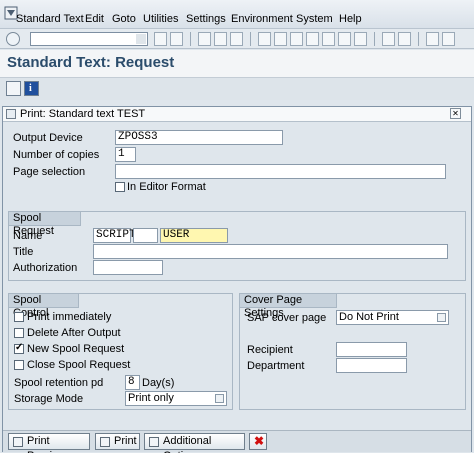 The image size is (474, 453). Describe the element at coordinates (350, 19) in the screenshot. I see `menu-help: Help` at that location.